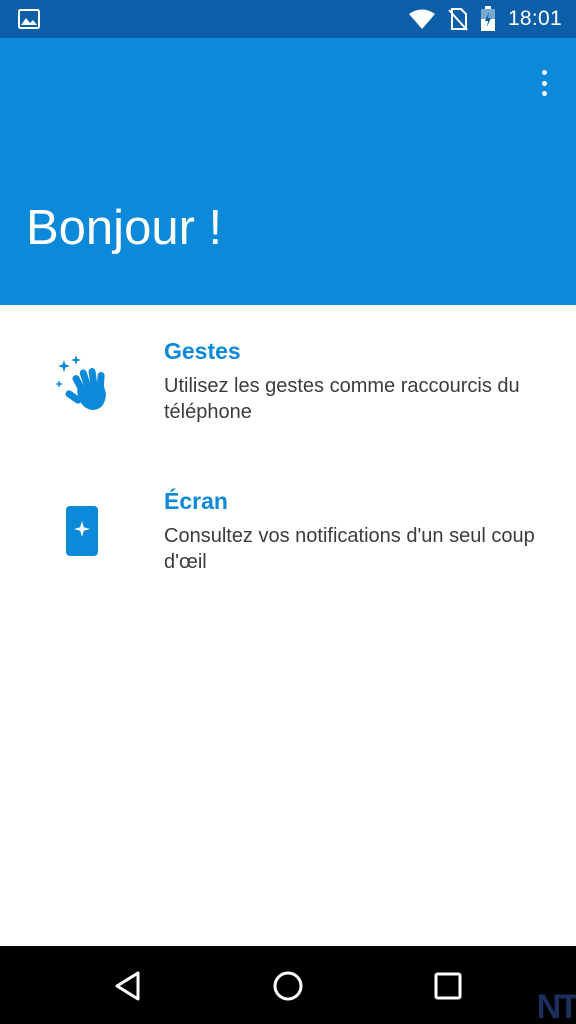 This screenshot has height=1024, width=576. I want to click on system-icons: 18:01, so click(485, 19).